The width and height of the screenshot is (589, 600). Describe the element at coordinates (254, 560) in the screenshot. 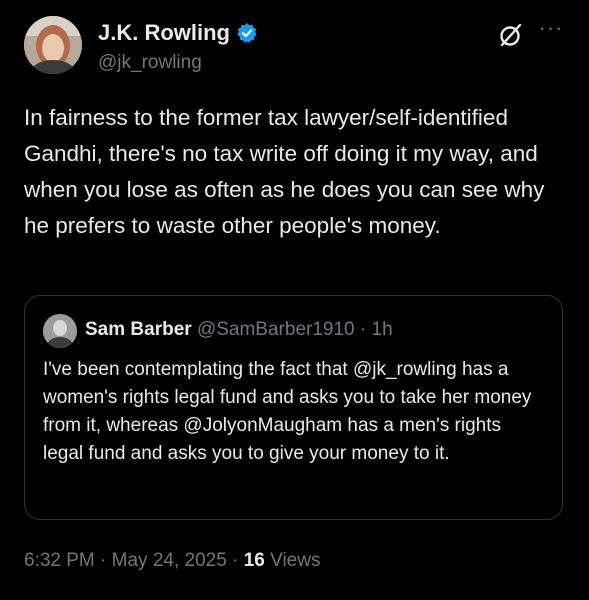

I see `views-count: 16` at that location.